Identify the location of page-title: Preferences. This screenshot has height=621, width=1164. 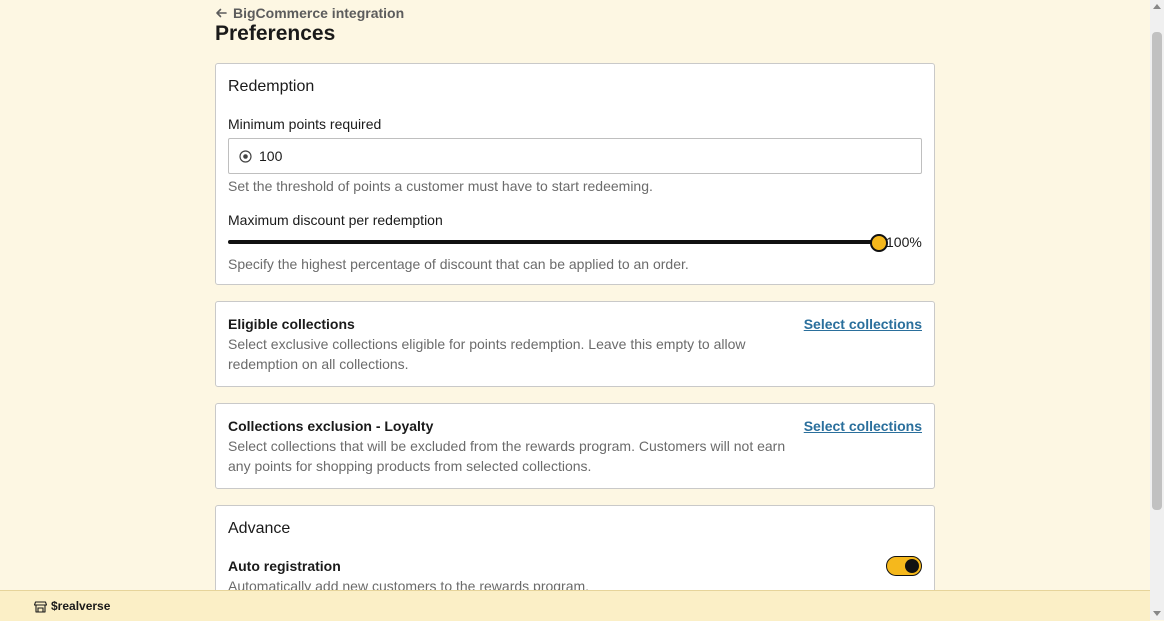
(275, 33).